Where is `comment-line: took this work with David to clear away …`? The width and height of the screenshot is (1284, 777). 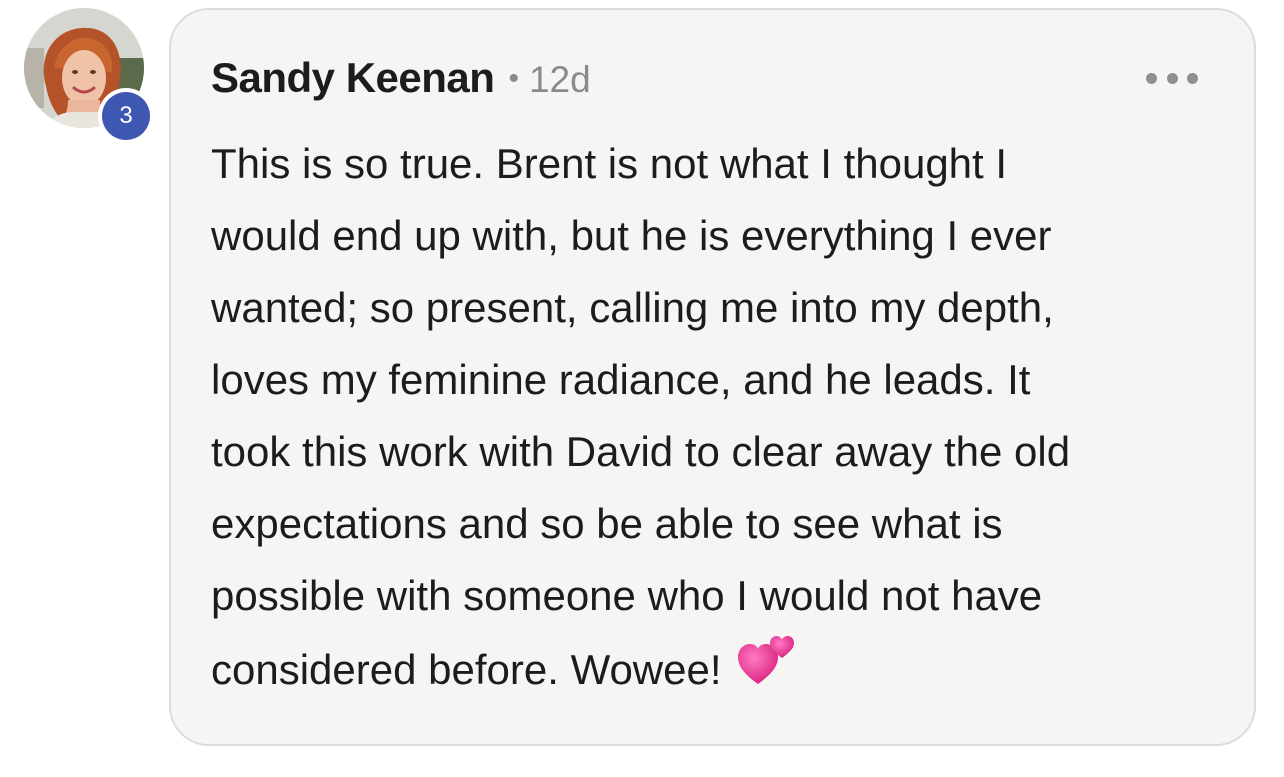 comment-line: took this work with David to clear away … is located at coordinates (641, 451).